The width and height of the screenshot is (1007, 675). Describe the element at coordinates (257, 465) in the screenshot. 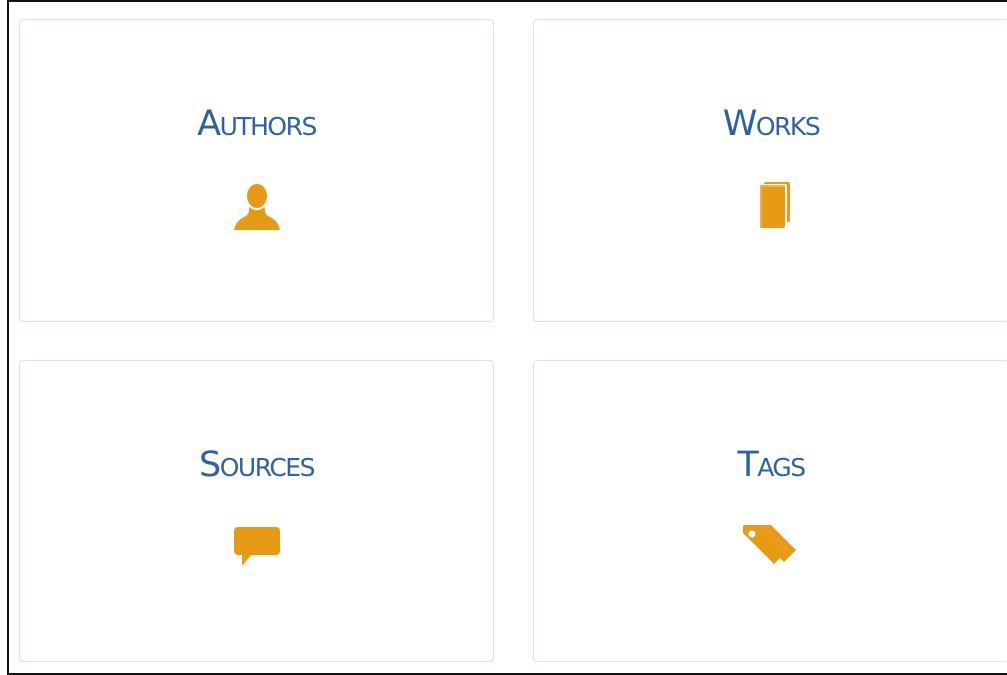

I see `sources-label: Sources` at that location.